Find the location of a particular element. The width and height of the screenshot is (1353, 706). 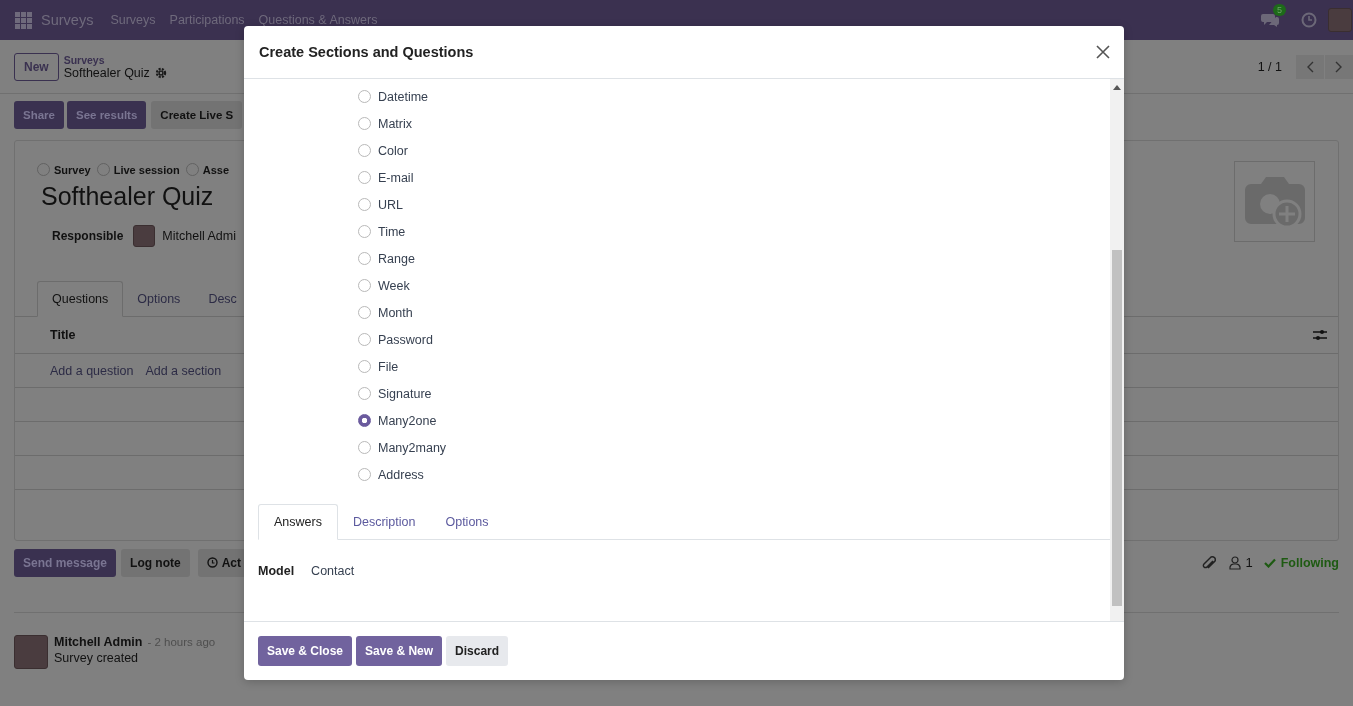

chat-icon is located at coordinates (1270, 20).